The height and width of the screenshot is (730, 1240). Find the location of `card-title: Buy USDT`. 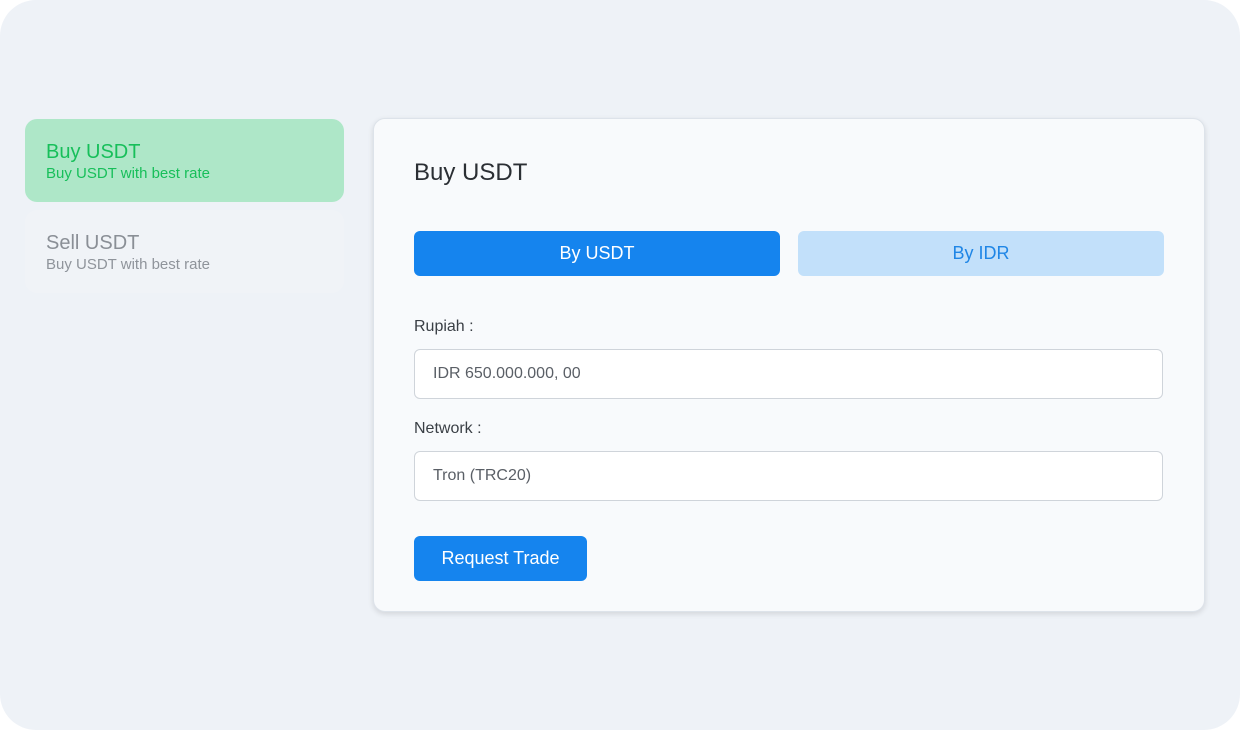

card-title: Buy USDT is located at coordinates (471, 172).